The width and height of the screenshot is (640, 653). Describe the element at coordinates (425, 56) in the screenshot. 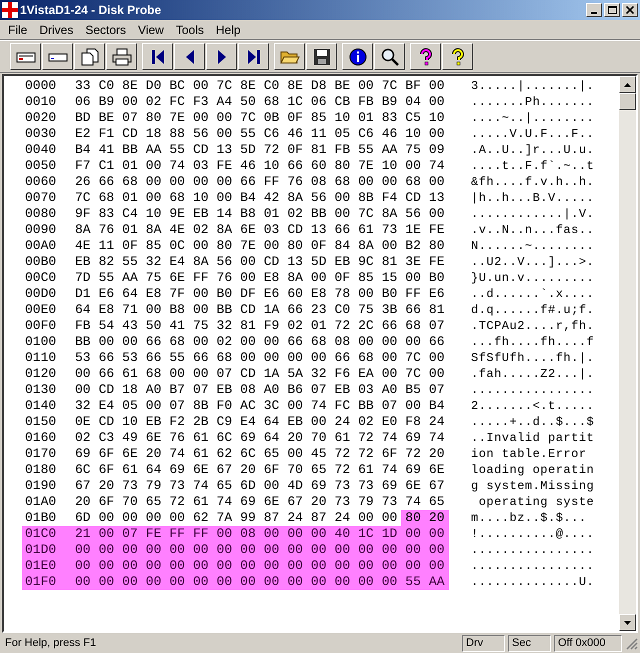

I see `help-button` at that location.